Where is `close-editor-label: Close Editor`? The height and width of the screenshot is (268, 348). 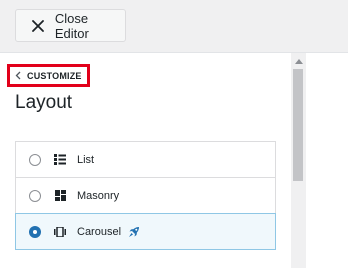
close-editor-label: Close Editor is located at coordinates (71, 25).